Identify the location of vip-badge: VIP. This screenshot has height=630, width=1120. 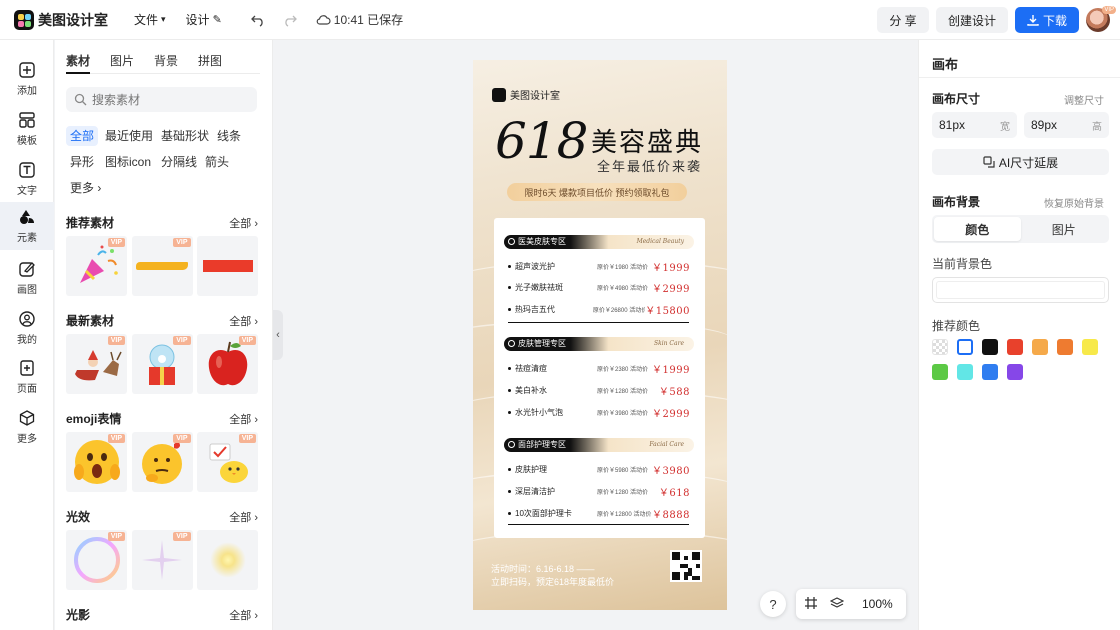
(247, 340).